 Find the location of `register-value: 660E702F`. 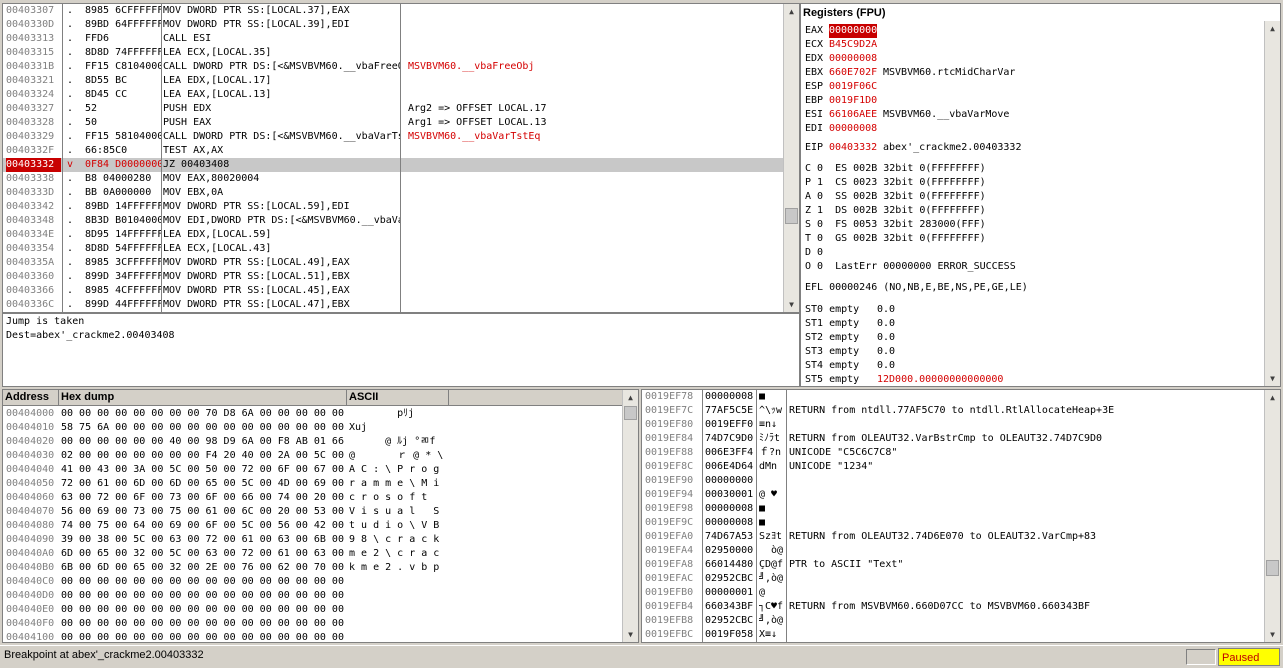

register-value: 660E702F is located at coordinates (853, 73).